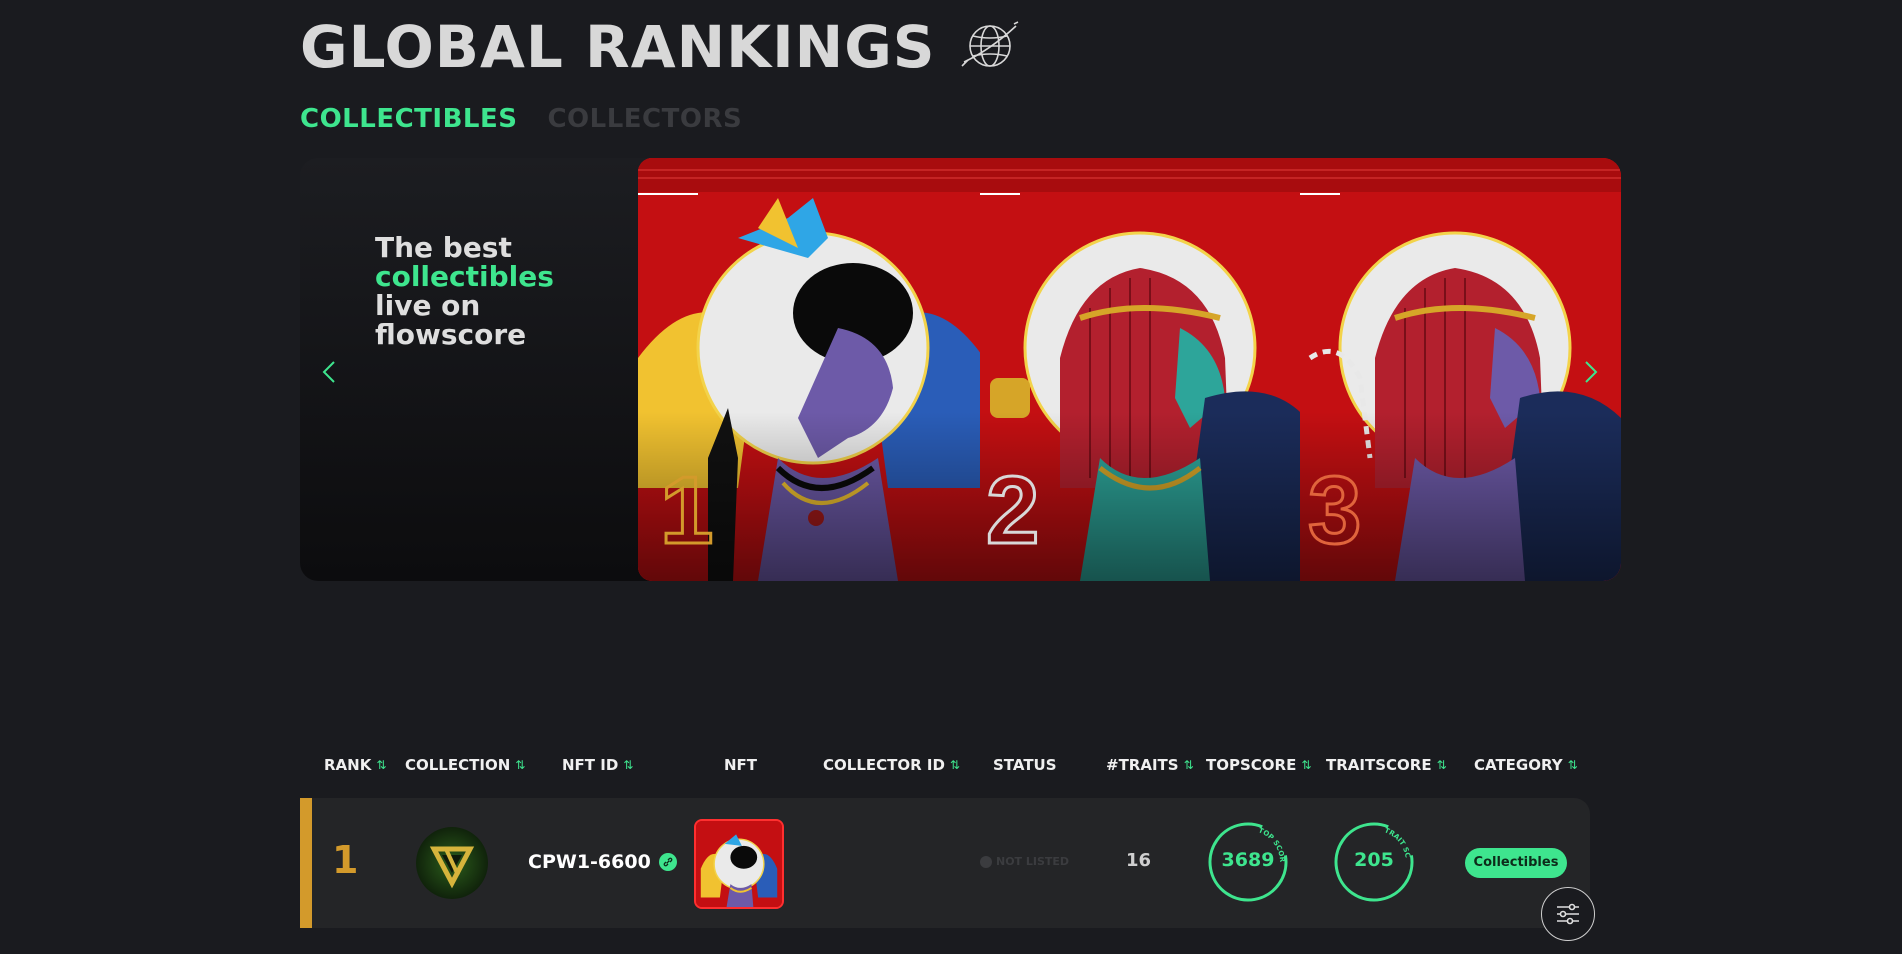 The image size is (1902, 954). I want to click on traitscore-gauge: TRAIT SCORE 205, so click(1372, 859).